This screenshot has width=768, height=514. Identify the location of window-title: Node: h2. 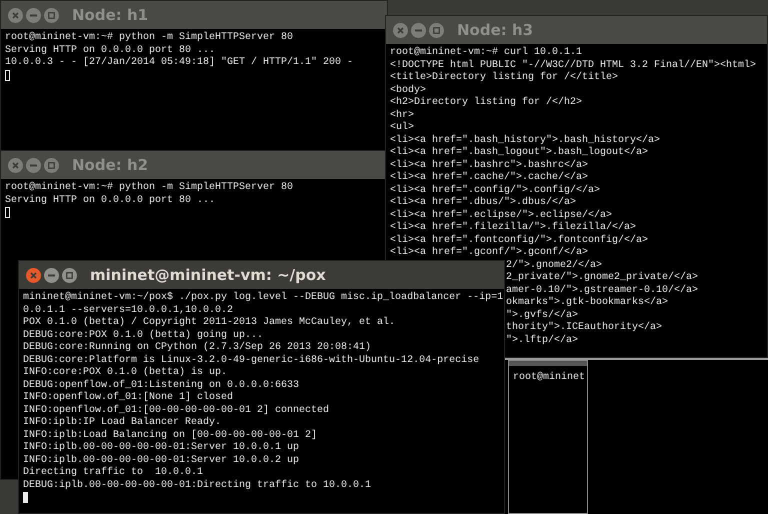
(110, 165).